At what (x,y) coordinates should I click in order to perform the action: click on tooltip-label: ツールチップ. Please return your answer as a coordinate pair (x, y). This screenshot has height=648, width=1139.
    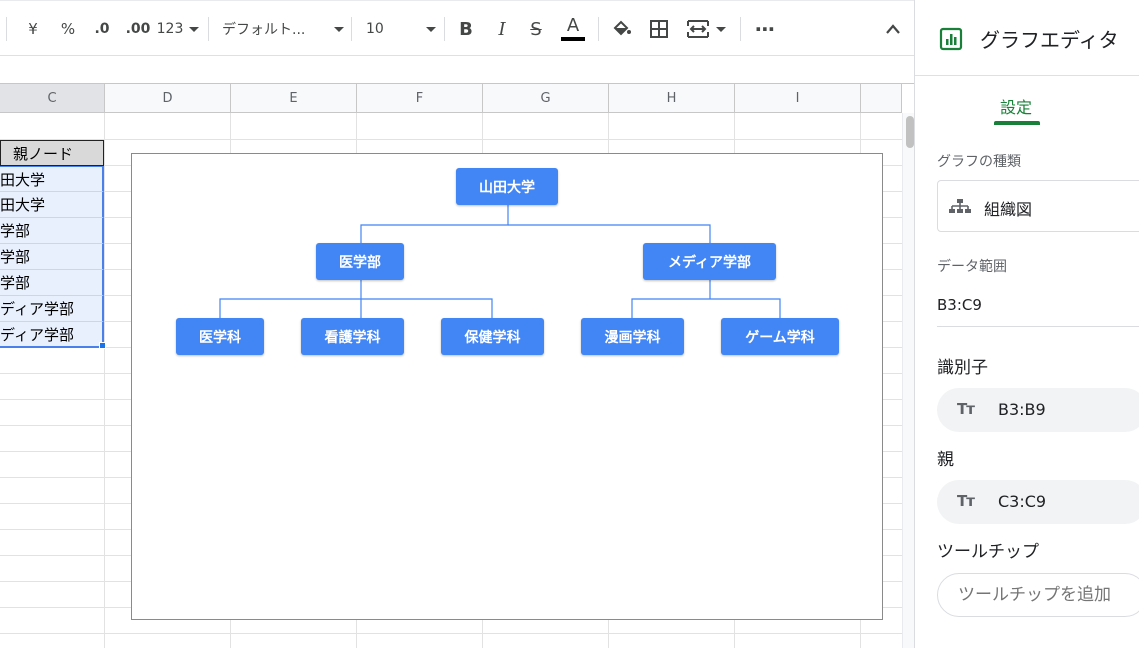
    Looking at the image, I should click on (988, 552).